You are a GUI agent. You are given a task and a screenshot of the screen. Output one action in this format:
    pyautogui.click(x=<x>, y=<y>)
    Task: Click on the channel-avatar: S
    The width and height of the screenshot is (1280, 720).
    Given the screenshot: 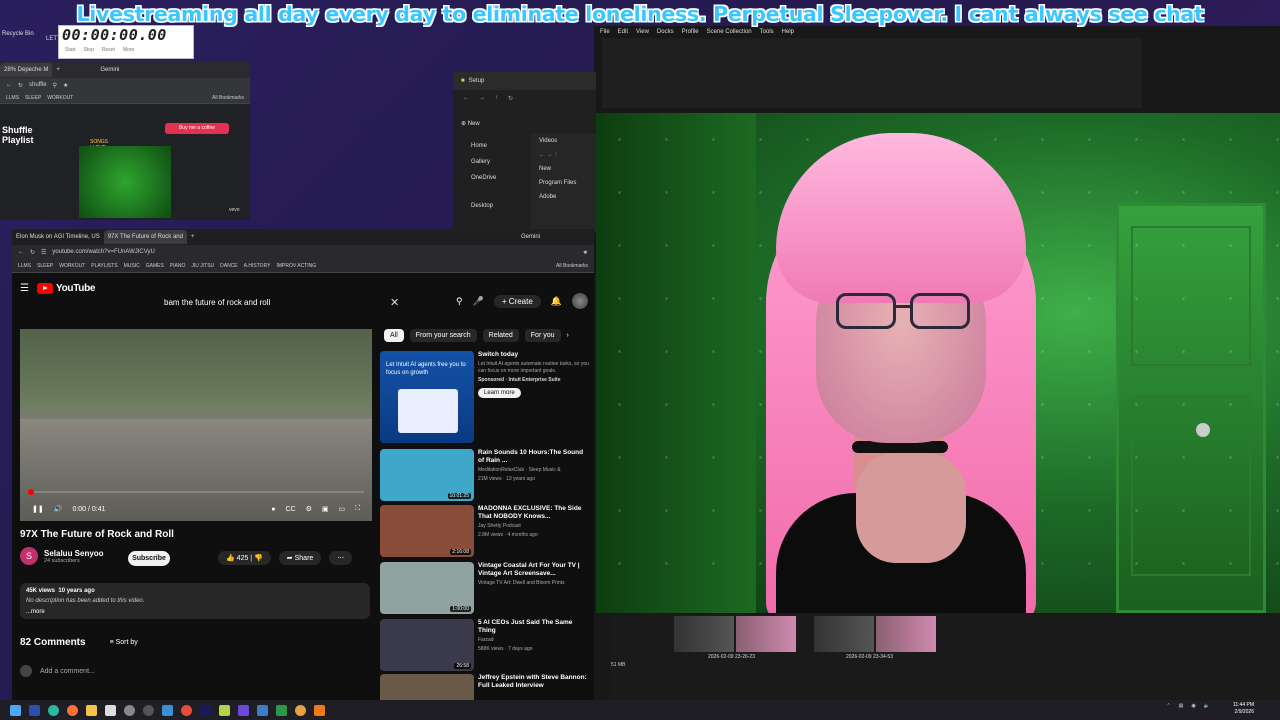 What is the action you would take?
    pyautogui.click(x=29, y=556)
    